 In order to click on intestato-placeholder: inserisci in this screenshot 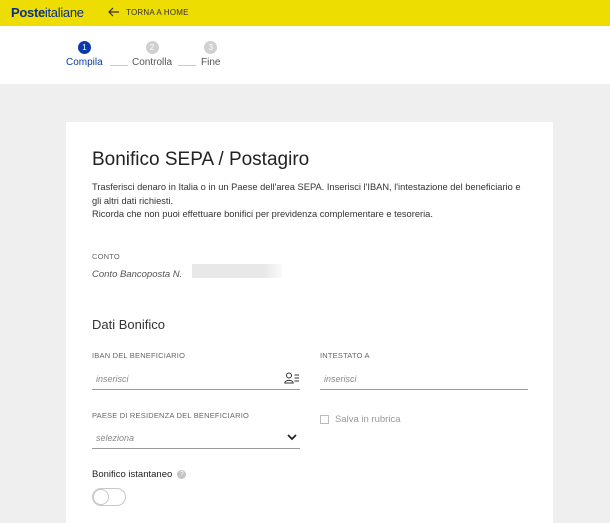, I will do `click(340, 379)`.